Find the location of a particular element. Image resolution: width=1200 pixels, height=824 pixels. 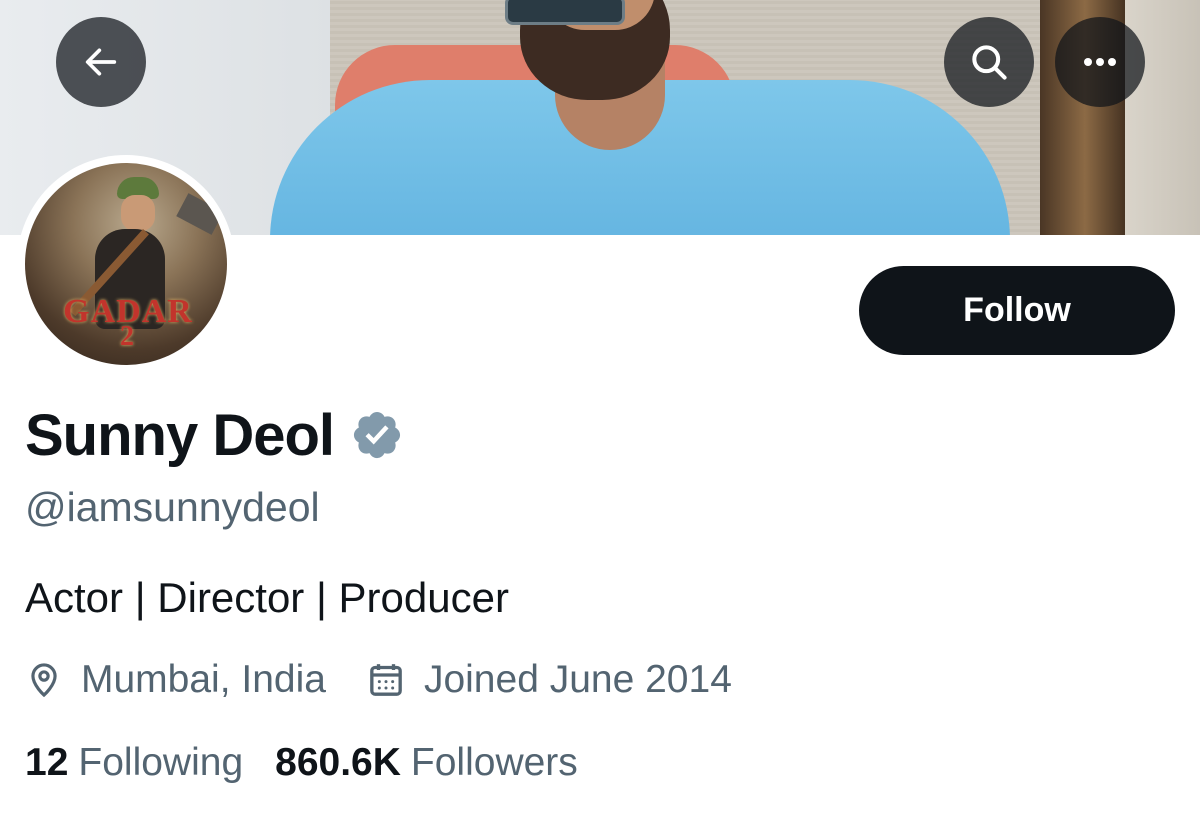

display-name-row: Sunny Deol is located at coordinates (214, 435).